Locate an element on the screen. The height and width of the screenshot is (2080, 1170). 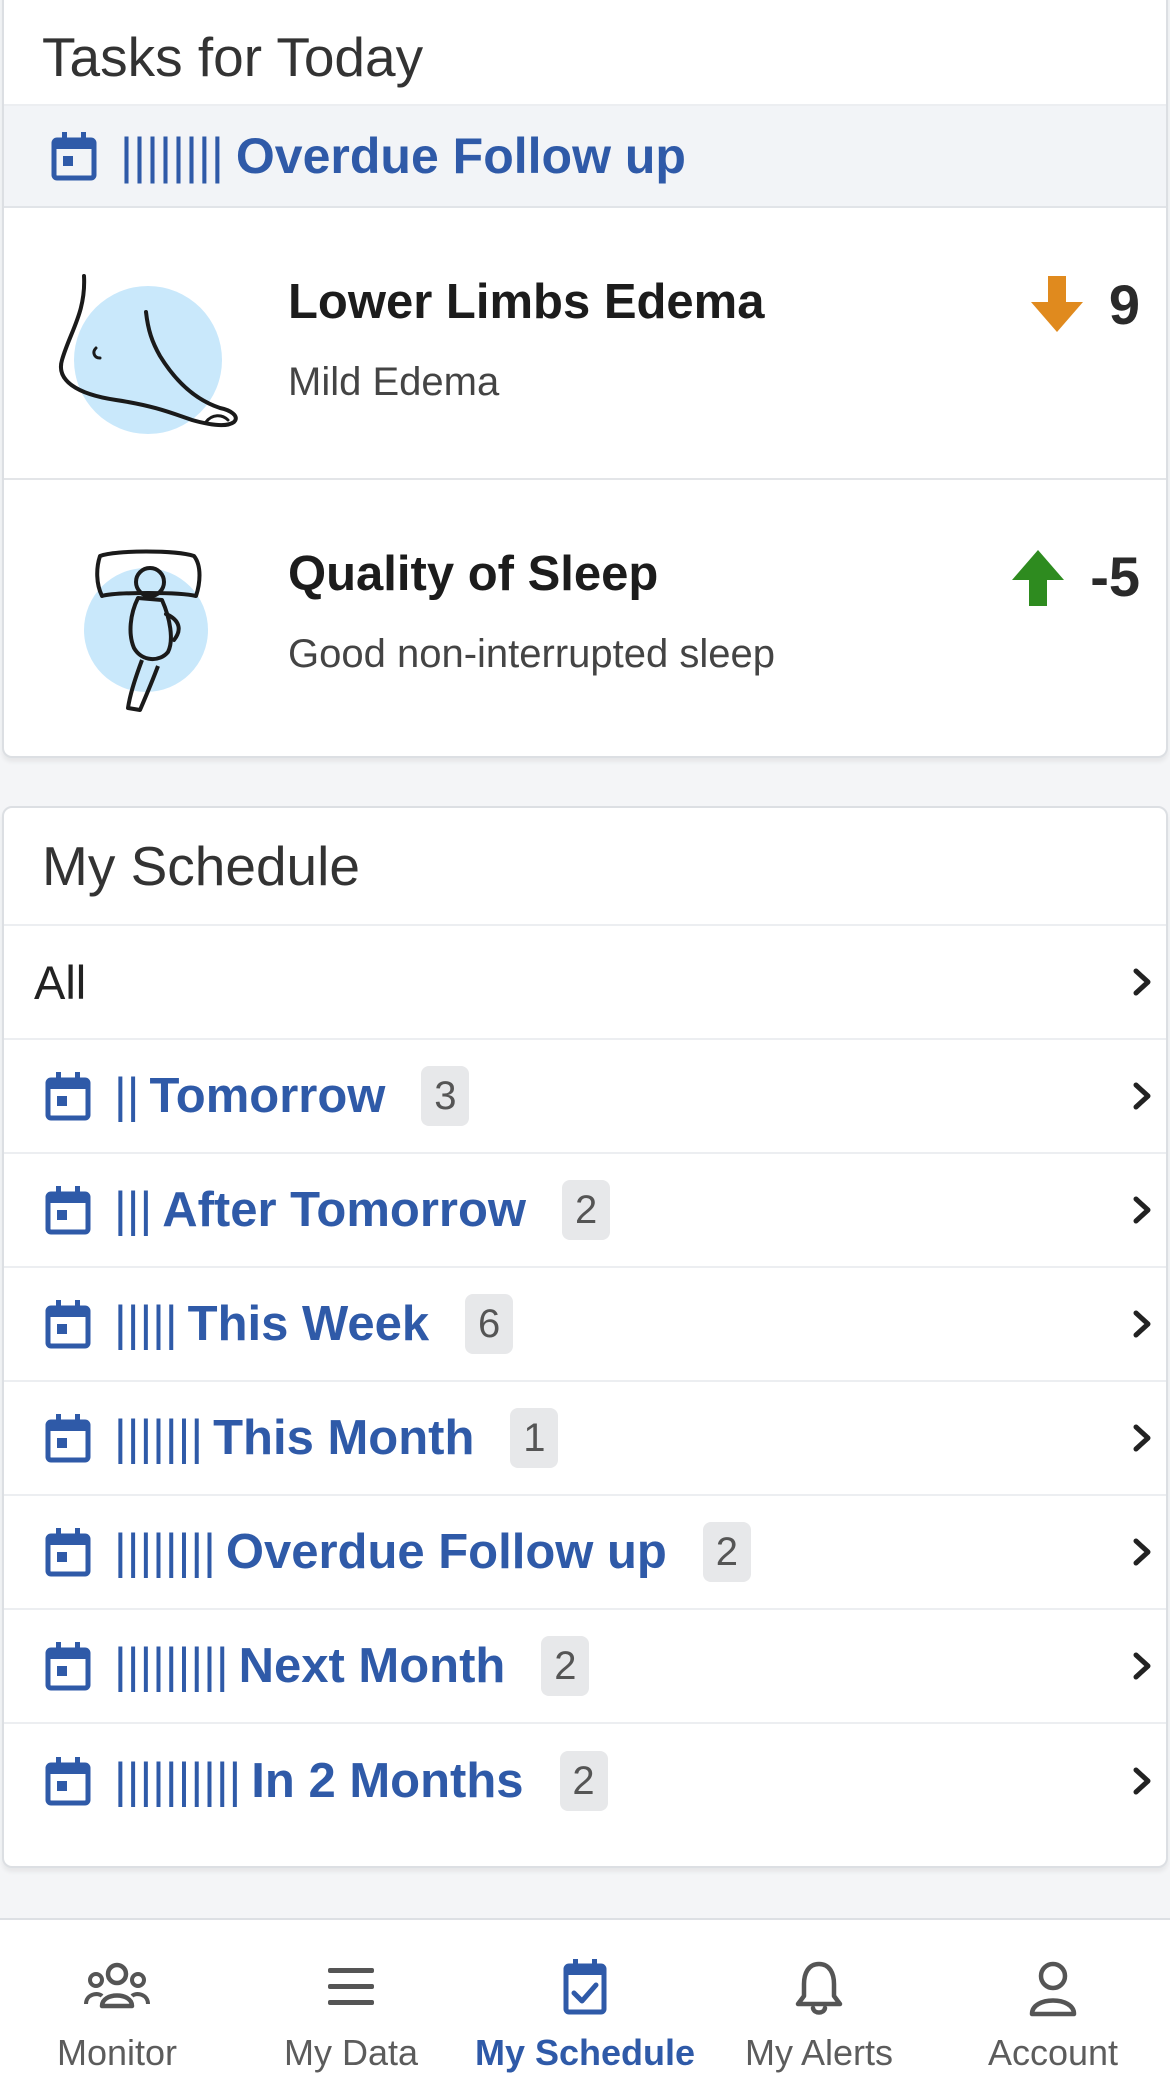
schedule-row-label: Next Month is located at coordinates (372, 1666).